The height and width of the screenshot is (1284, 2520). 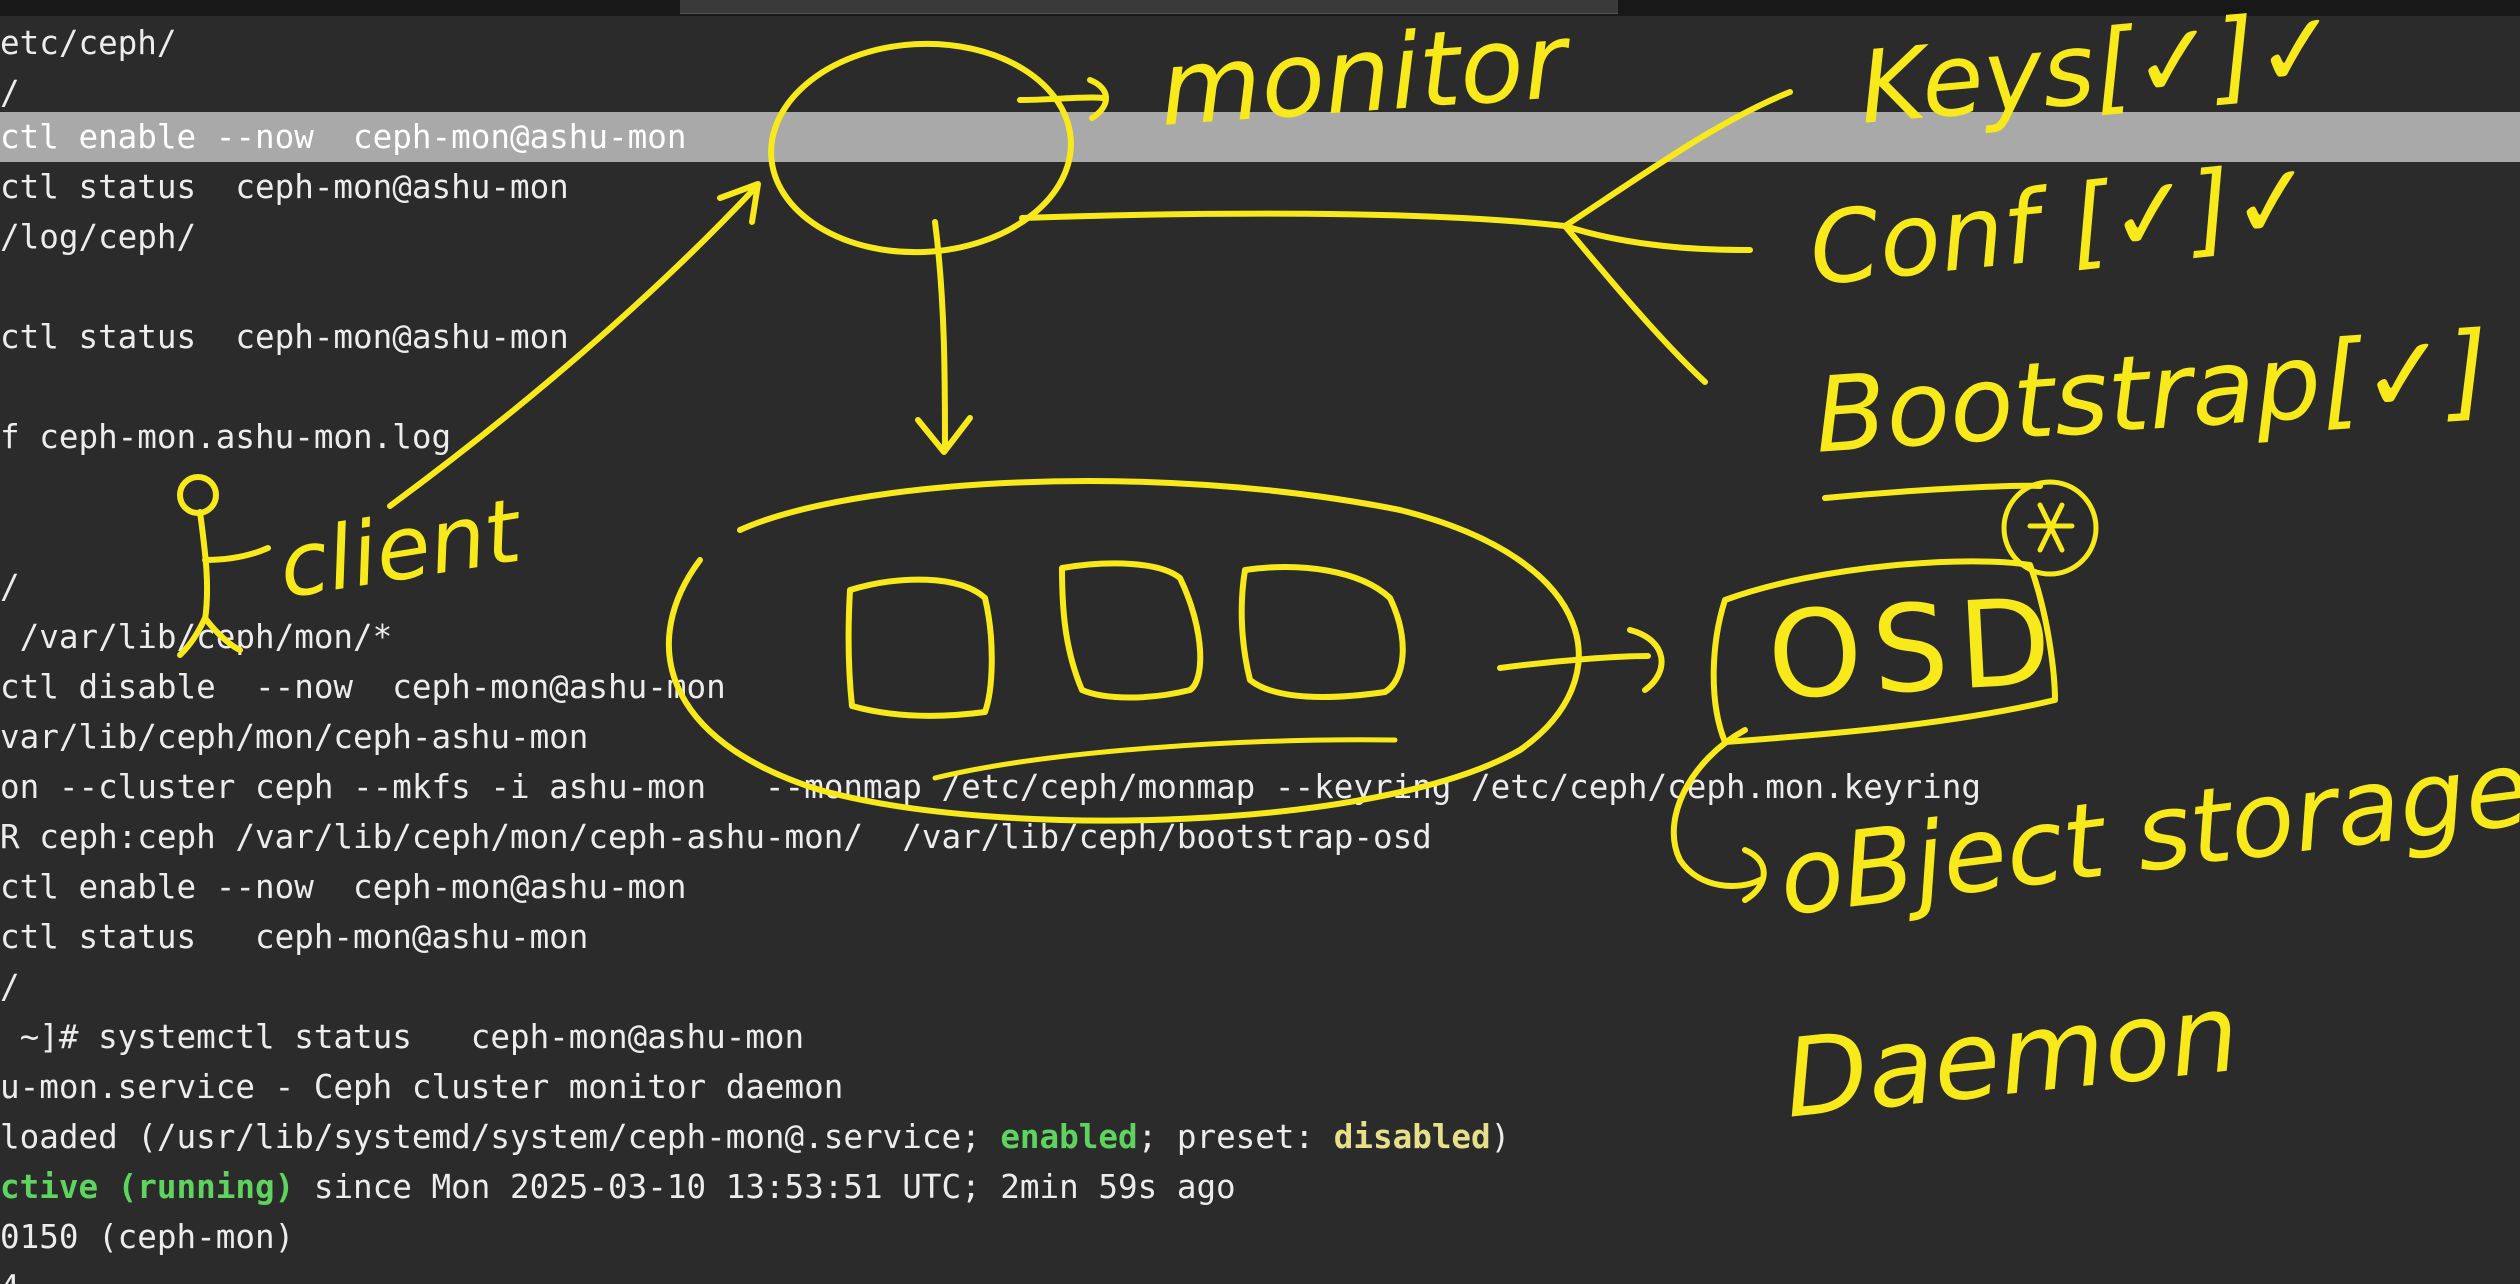 What do you see at coordinates (147, 1237) in the screenshot?
I see `terminal-line: 0150 (ceph-mon)` at bounding box center [147, 1237].